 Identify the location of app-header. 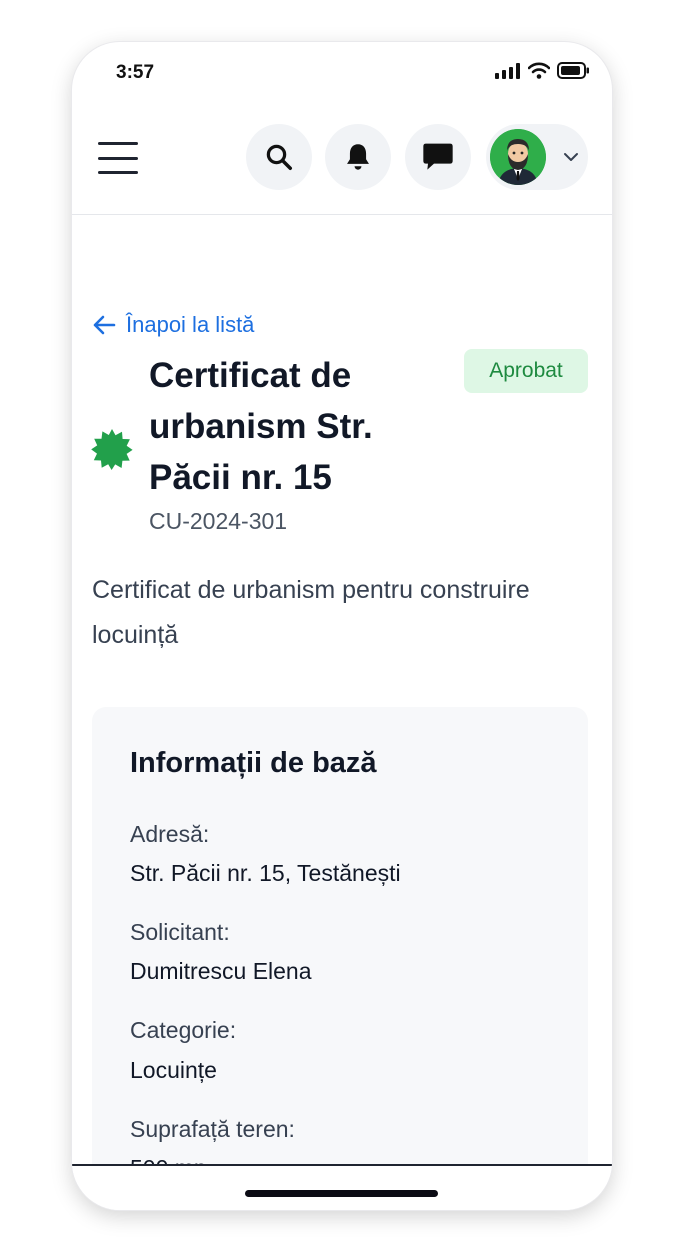
(342, 159).